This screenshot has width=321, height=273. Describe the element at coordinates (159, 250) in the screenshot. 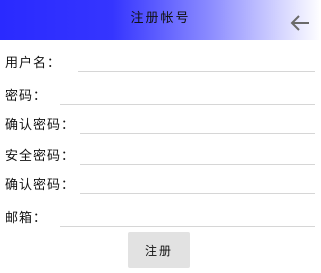

I see `register-button: 注册` at that location.